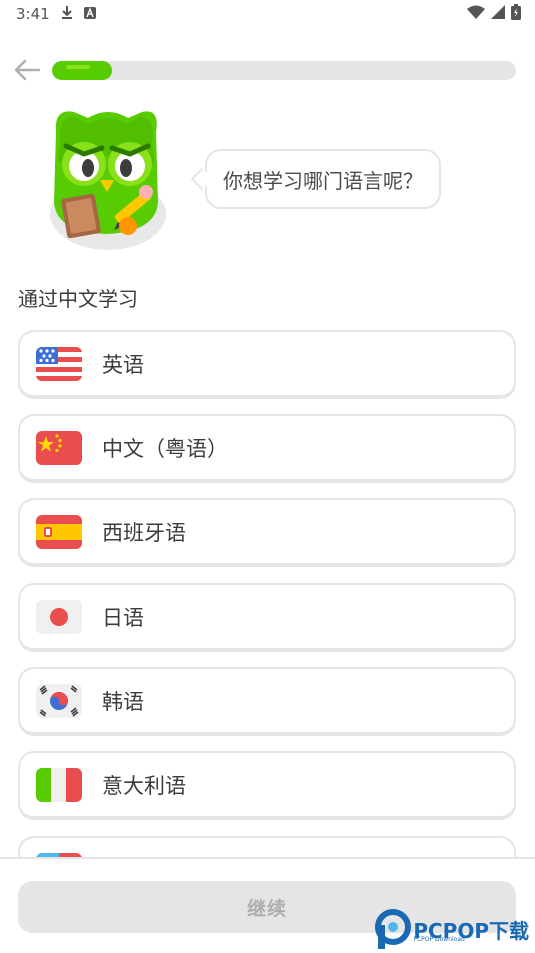 The image size is (535, 953). Describe the element at coordinates (33, 14) in the screenshot. I see `status-time: 3:41` at that location.